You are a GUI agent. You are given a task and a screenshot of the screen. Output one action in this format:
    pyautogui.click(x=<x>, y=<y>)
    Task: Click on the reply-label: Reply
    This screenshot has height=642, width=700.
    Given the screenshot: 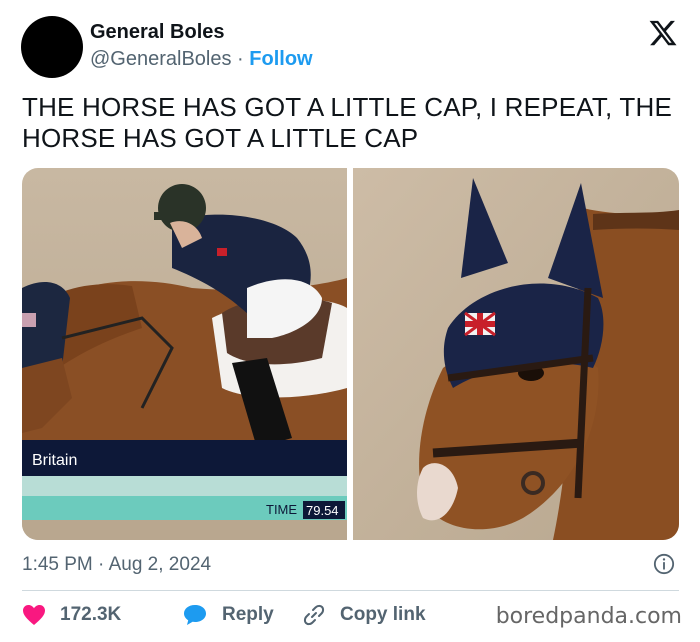 What is the action you would take?
    pyautogui.click(x=248, y=614)
    